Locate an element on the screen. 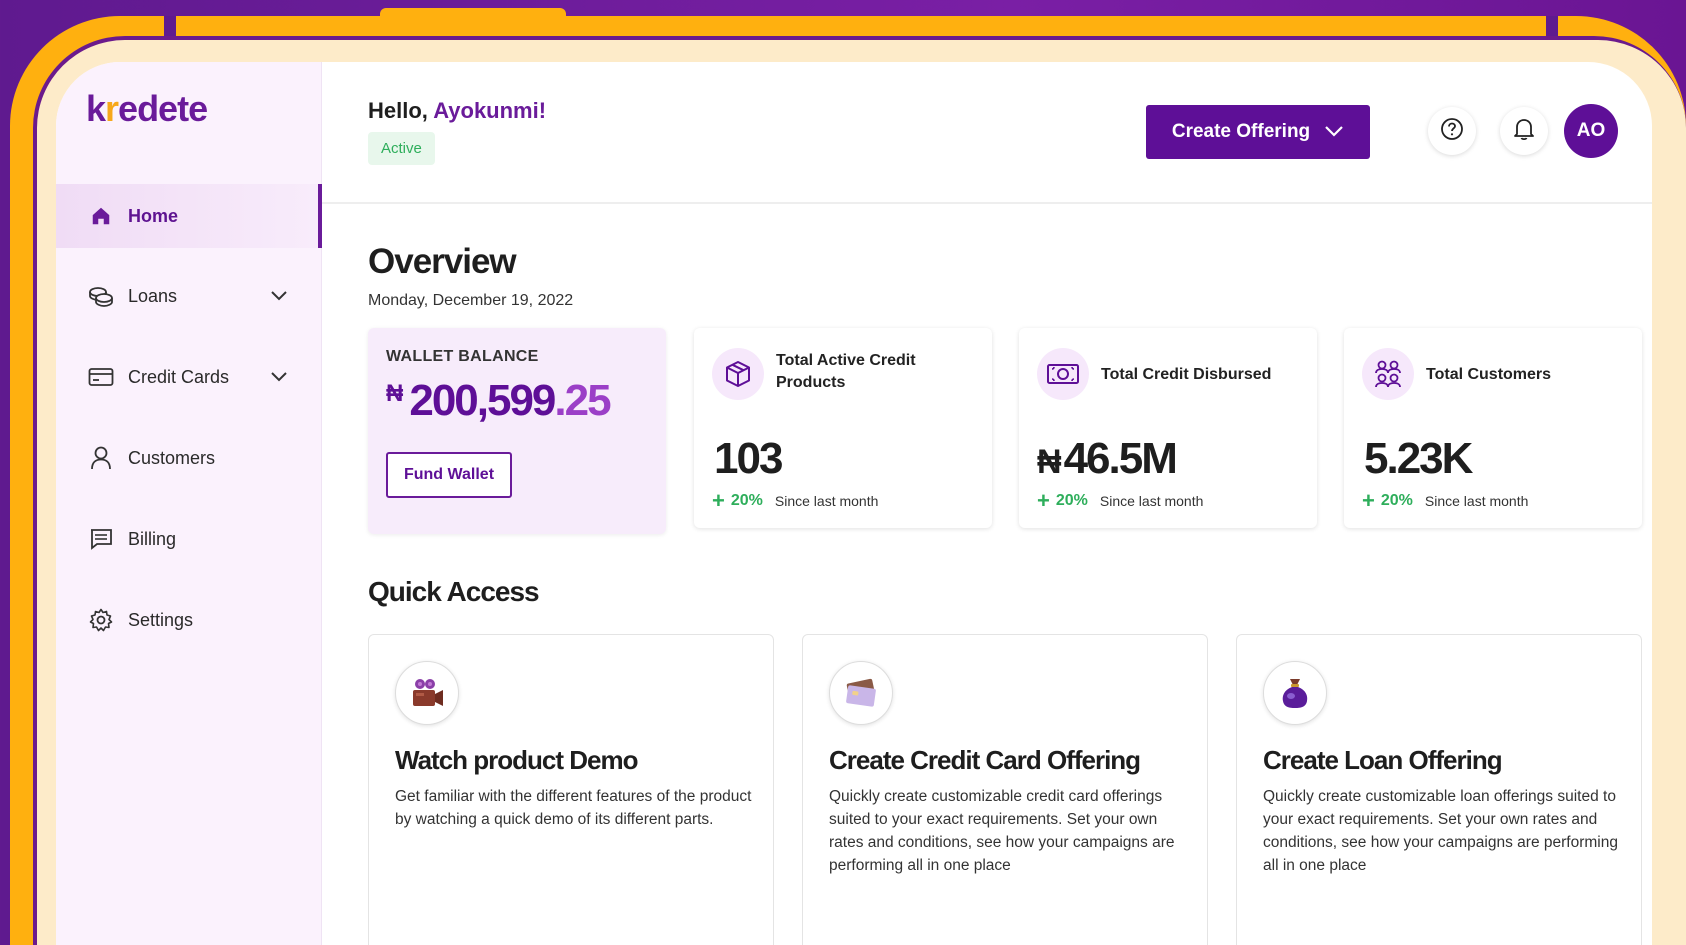  page-title: Overview is located at coordinates (442, 261).